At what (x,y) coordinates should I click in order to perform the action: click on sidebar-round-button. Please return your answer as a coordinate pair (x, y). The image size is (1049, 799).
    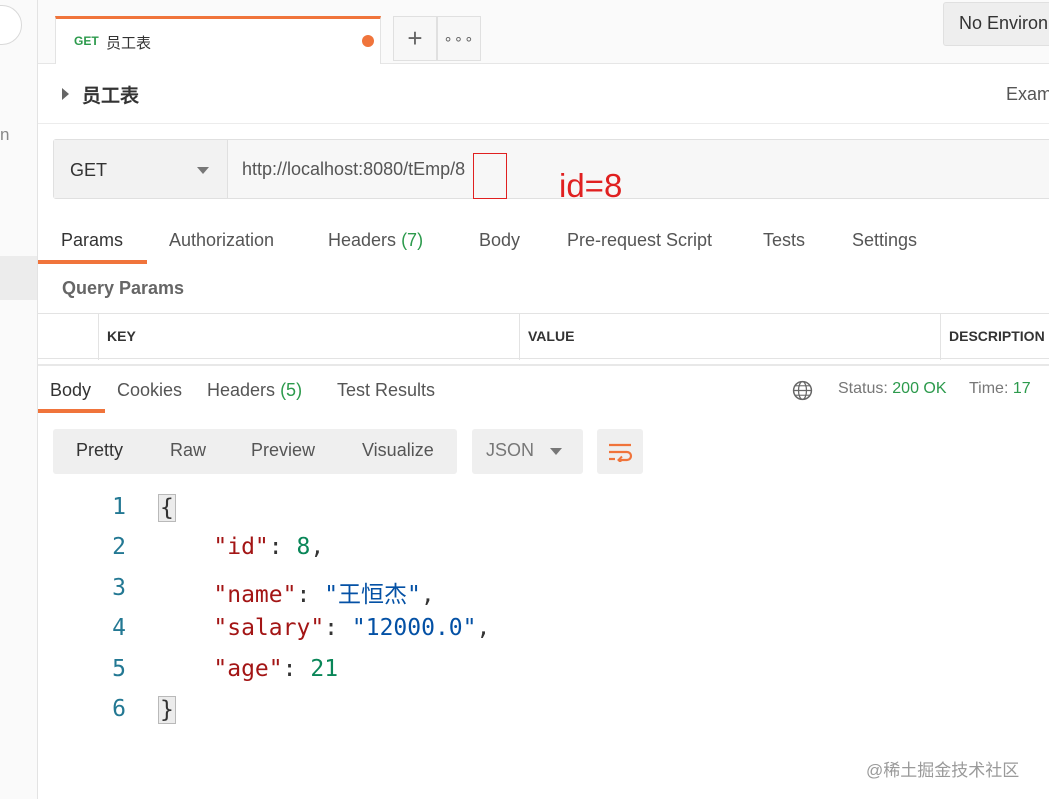
    Looking at the image, I should click on (11, 25).